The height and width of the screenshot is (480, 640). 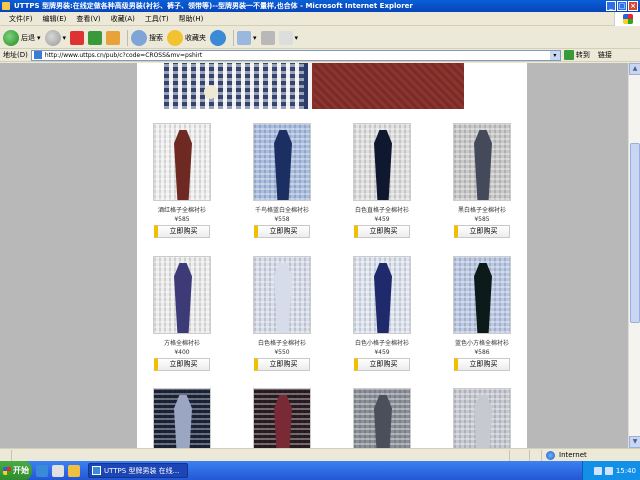 I want to click on printer-icon, so click(x=267, y=37).